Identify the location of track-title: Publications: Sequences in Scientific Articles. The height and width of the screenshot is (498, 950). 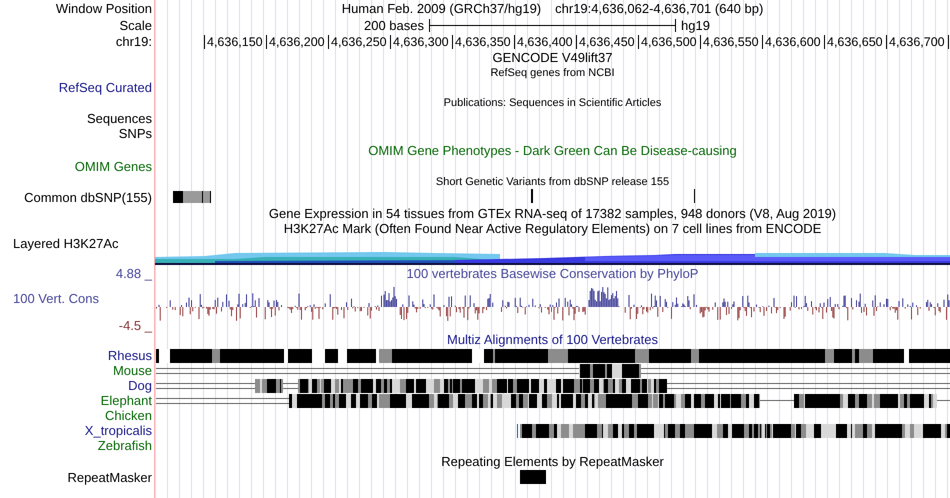
(553, 103).